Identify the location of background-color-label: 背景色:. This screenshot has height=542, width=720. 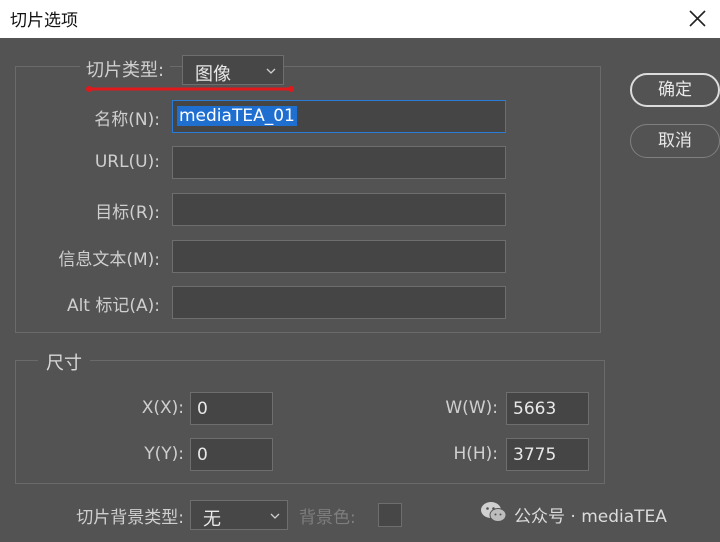
(327, 518).